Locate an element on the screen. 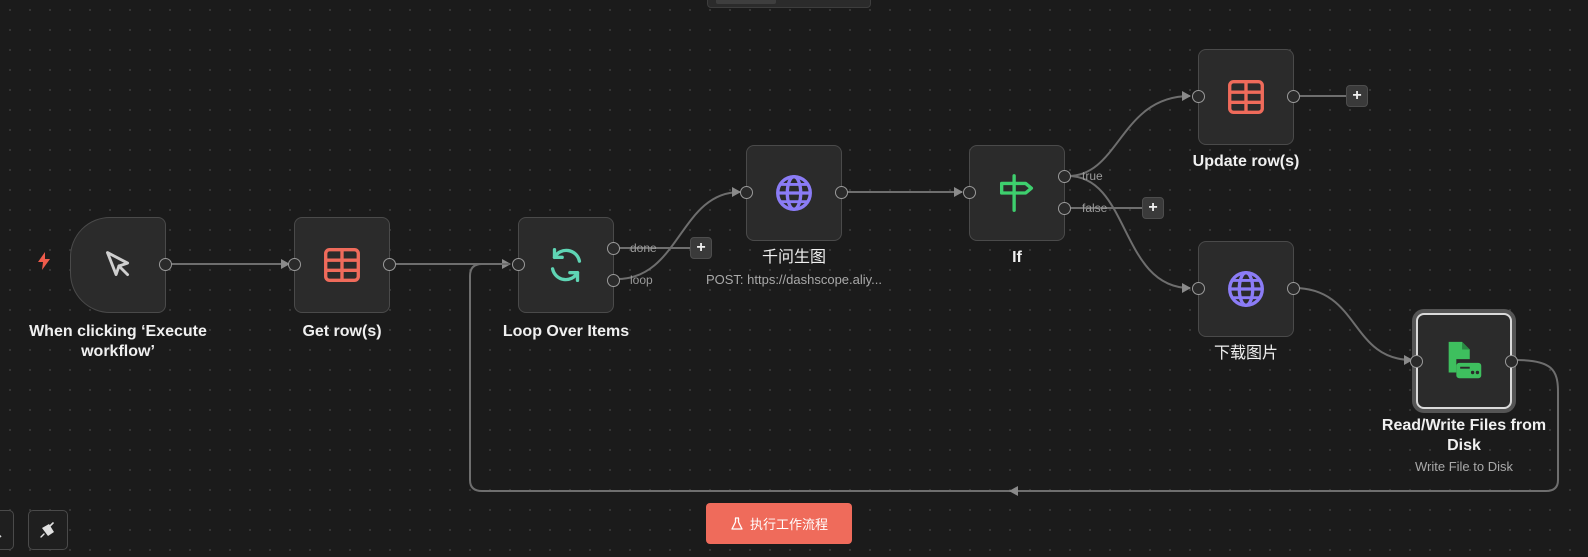  execute-workflow-button: 执行工作流程 is located at coordinates (779, 523).